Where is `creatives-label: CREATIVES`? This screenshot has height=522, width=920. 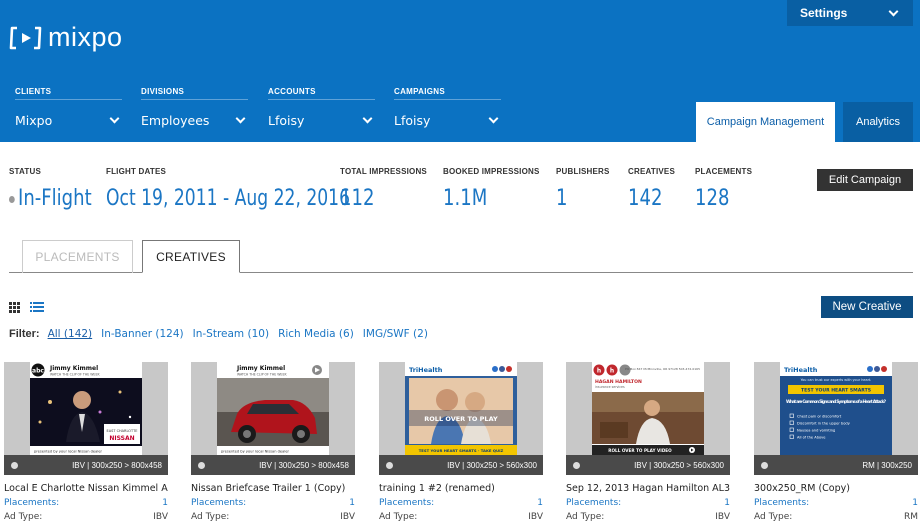
creatives-label: CREATIVES is located at coordinates (651, 171).